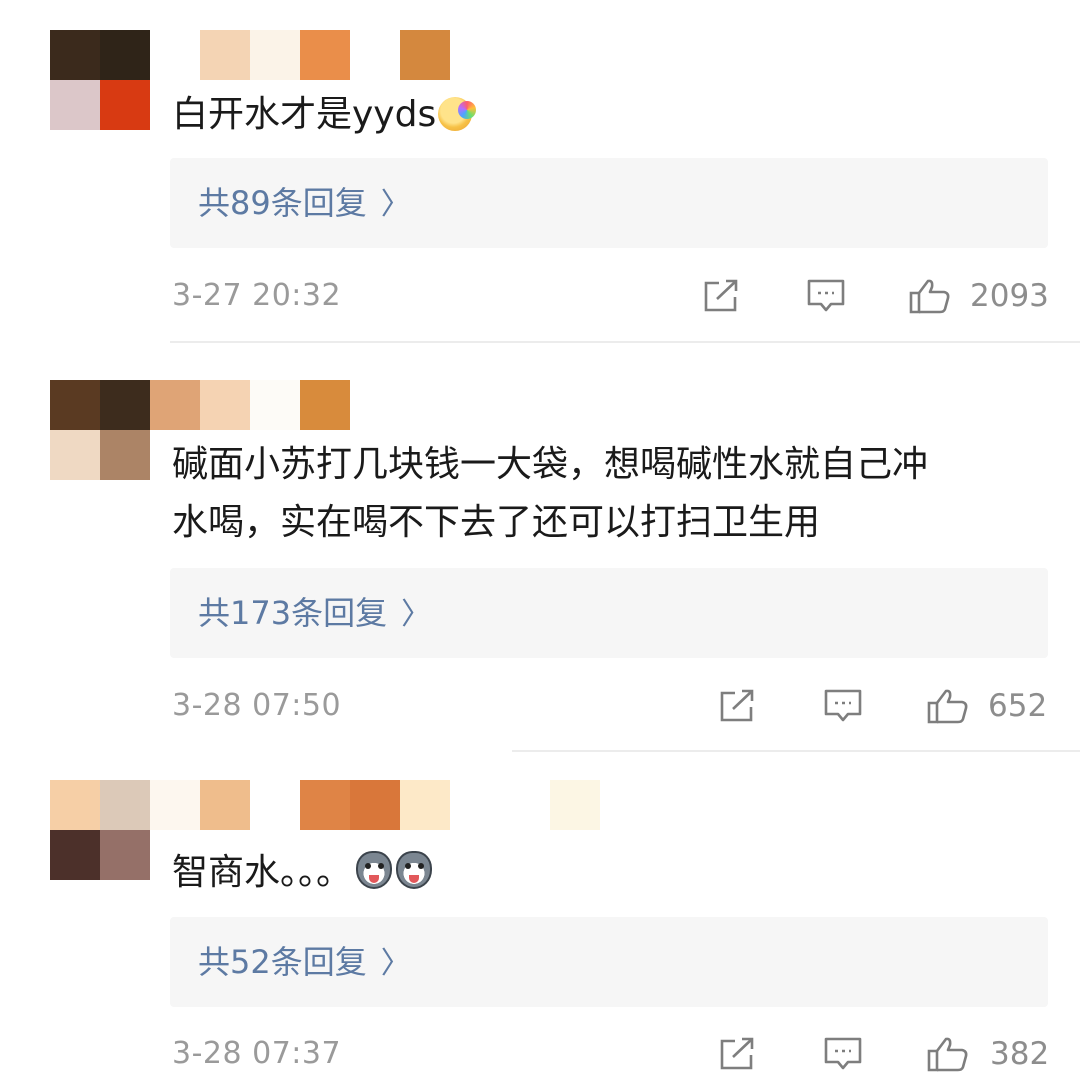  What do you see at coordinates (457, 114) in the screenshot?
I see `kissing-rainbow-emoji-icon` at bounding box center [457, 114].